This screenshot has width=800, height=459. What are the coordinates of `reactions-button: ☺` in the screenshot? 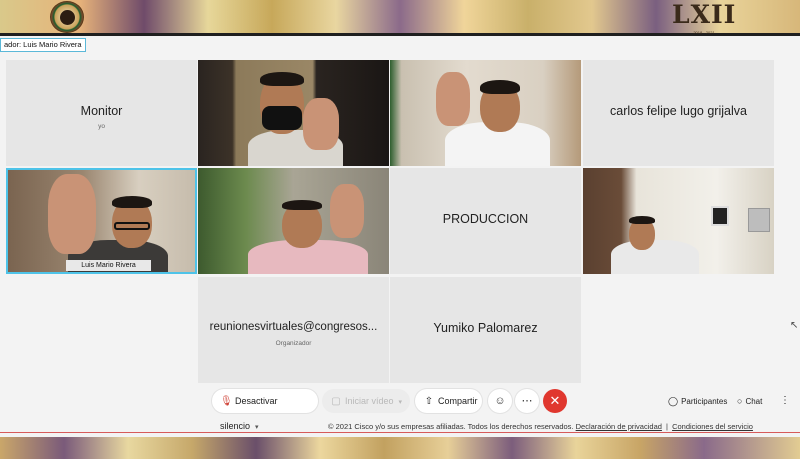 It's located at (500, 401).